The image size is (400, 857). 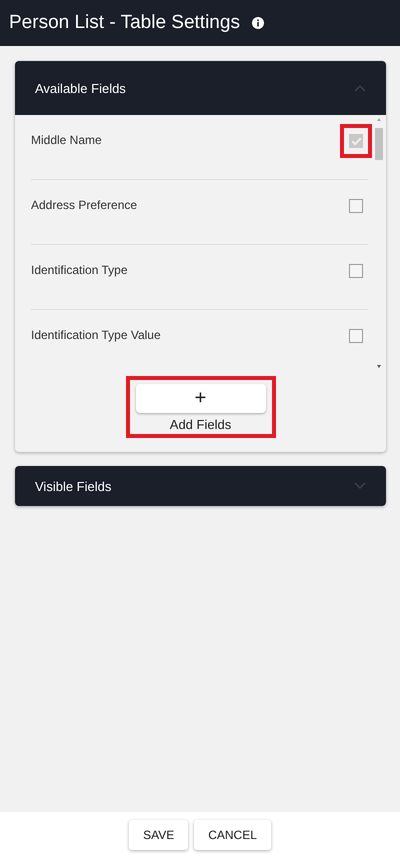 What do you see at coordinates (73, 486) in the screenshot?
I see `panel-title: Visible Fields` at bounding box center [73, 486].